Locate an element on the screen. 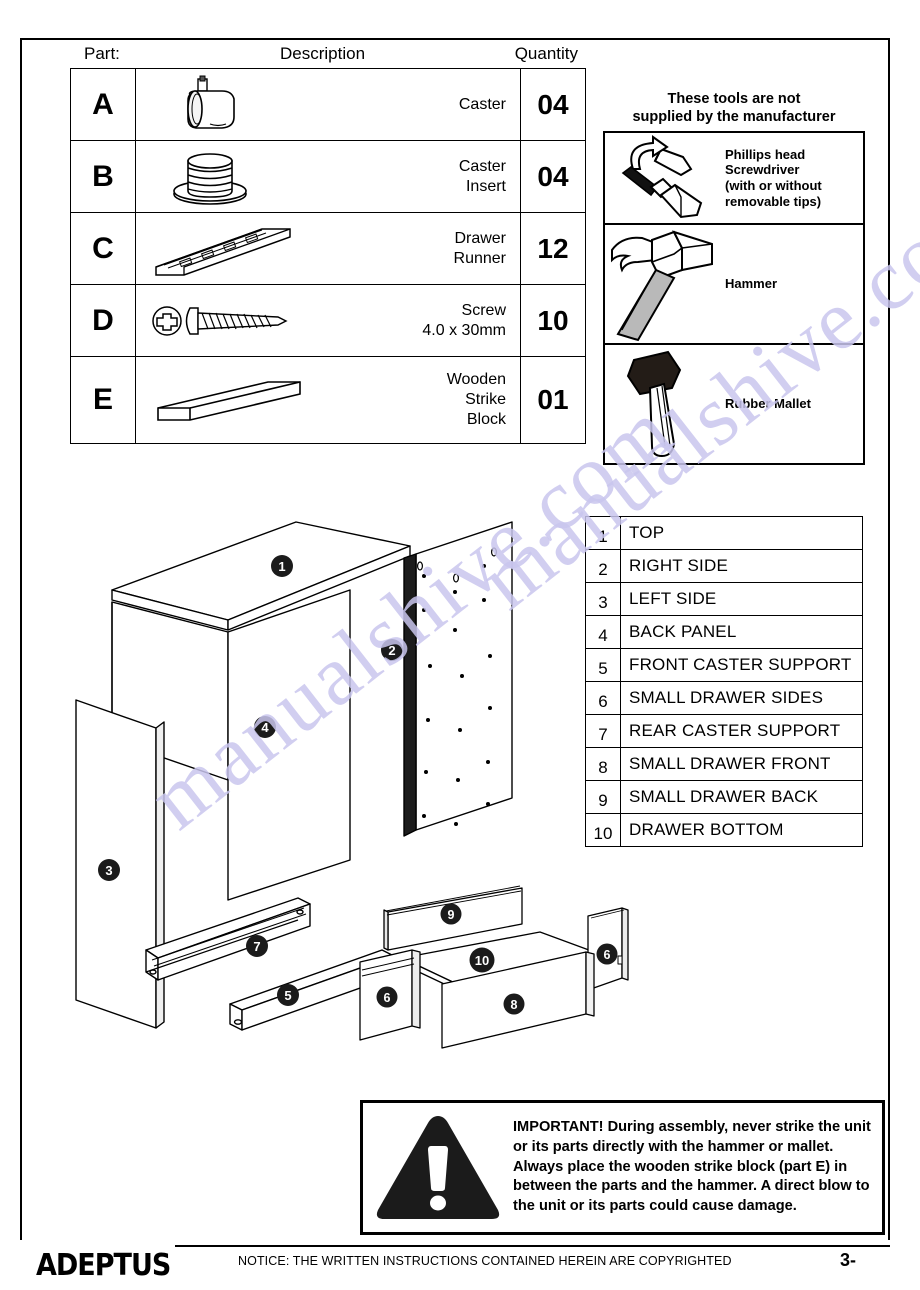 The width and height of the screenshot is (920, 1290). part-description-d: Screw 4.0 x 30mm is located at coordinates (464, 320).